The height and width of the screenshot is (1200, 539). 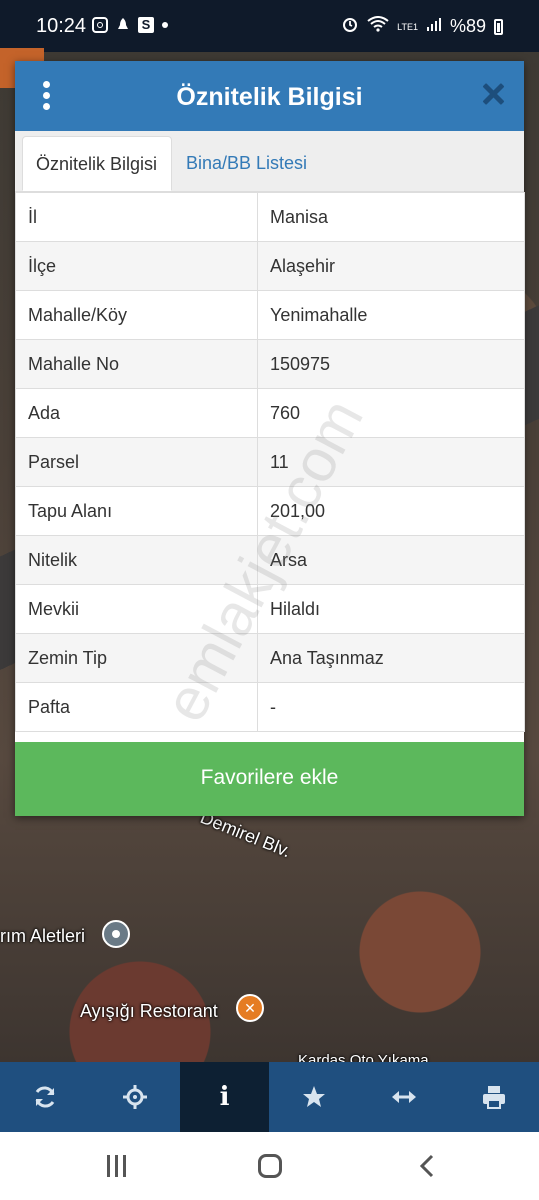 I want to click on map-poi-label: Ayışığı Restorant, so click(x=149, y=1011).